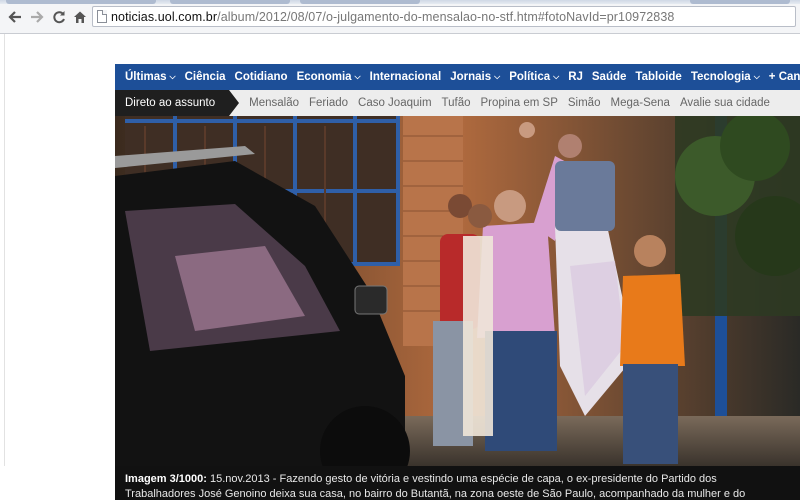 The image size is (800, 500). I want to click on nav-item-internacional: Internacional, so click(406, 77).